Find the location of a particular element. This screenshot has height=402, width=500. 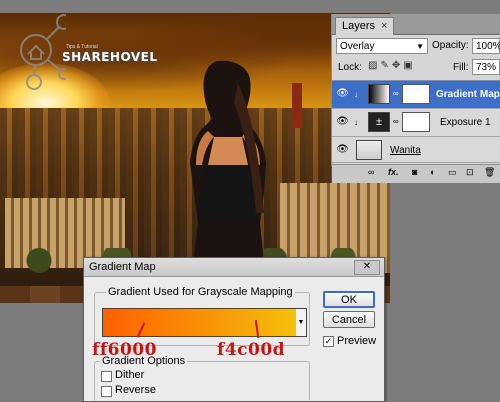

lock-label: Lock: is located at coordinates (350, 67).